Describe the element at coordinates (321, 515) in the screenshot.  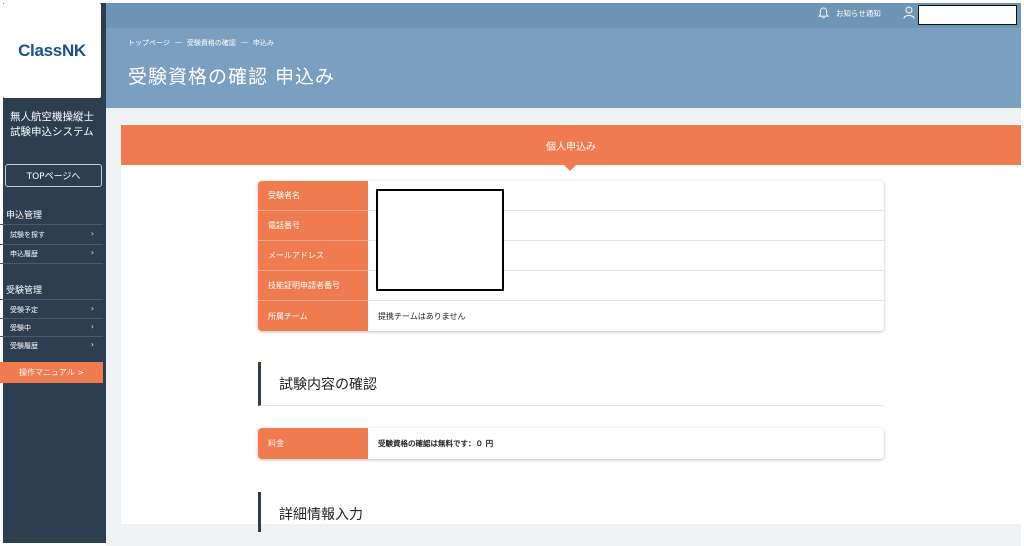
I see `section-title-text: 詳細情報入力` at that location.